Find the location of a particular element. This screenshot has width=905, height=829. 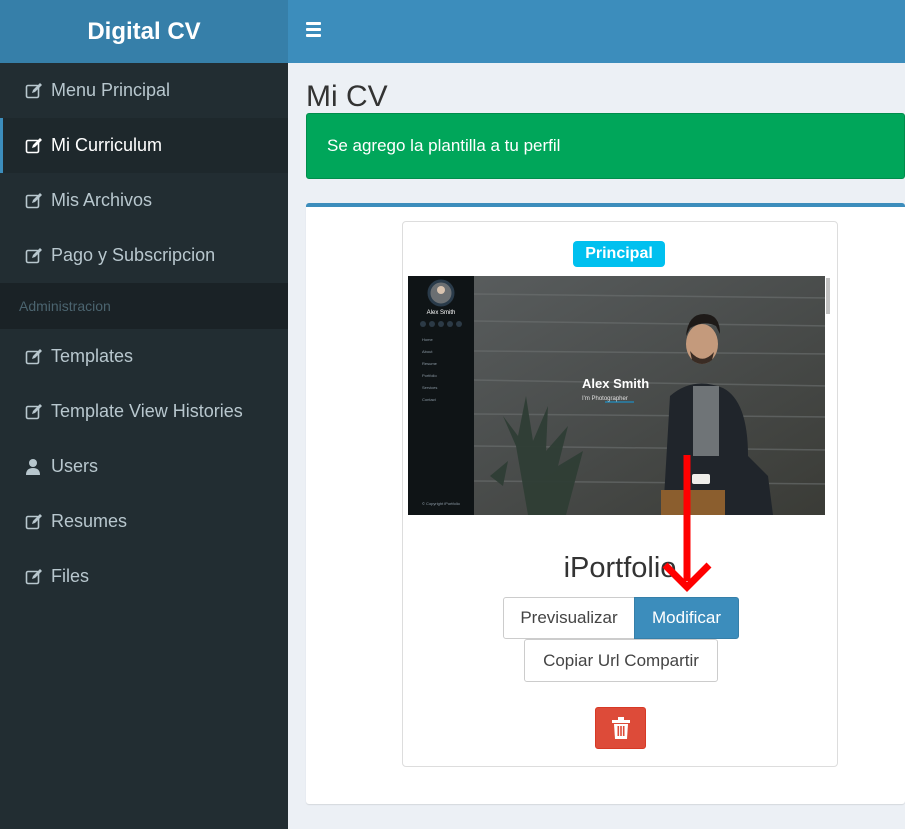

preview-sidebar-name: Alex Smith is located at coordinates (441, 313).